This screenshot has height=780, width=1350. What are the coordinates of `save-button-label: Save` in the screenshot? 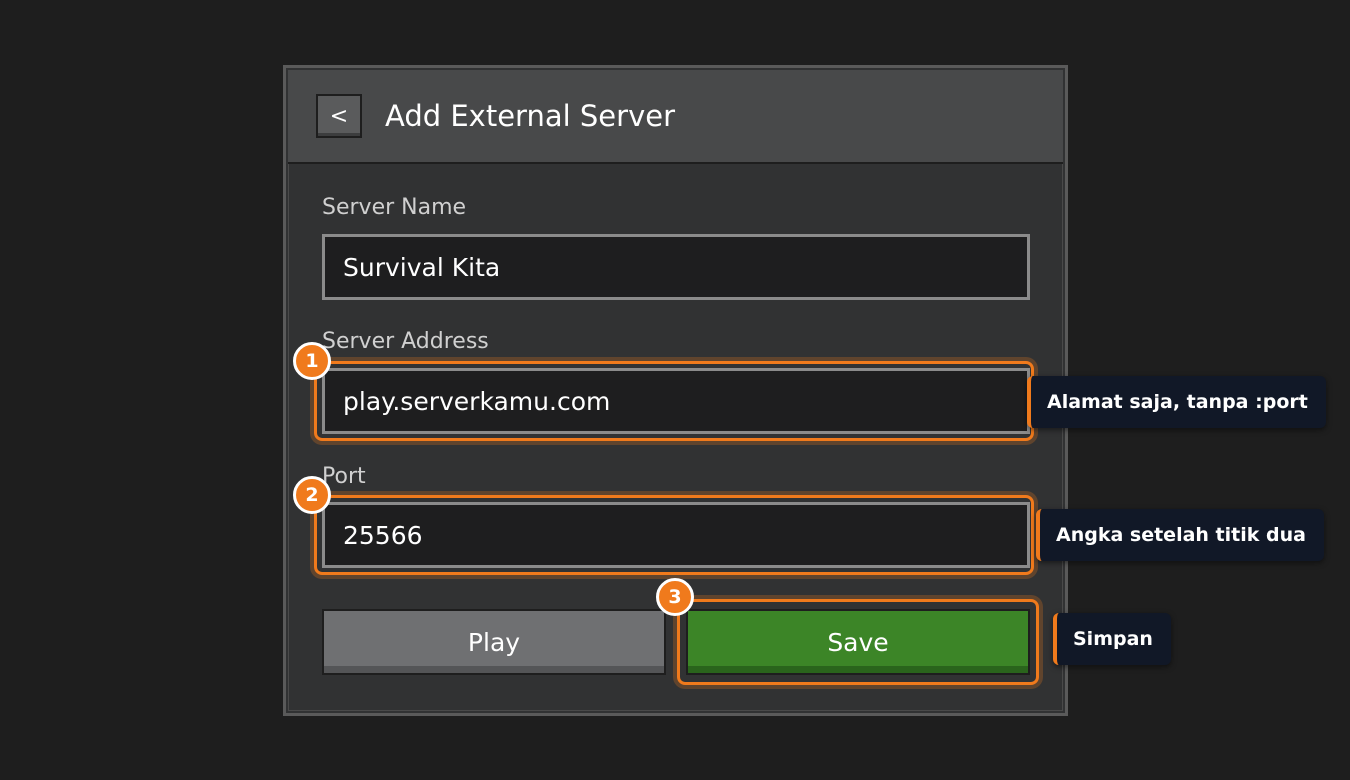 It's located at (858, 642).